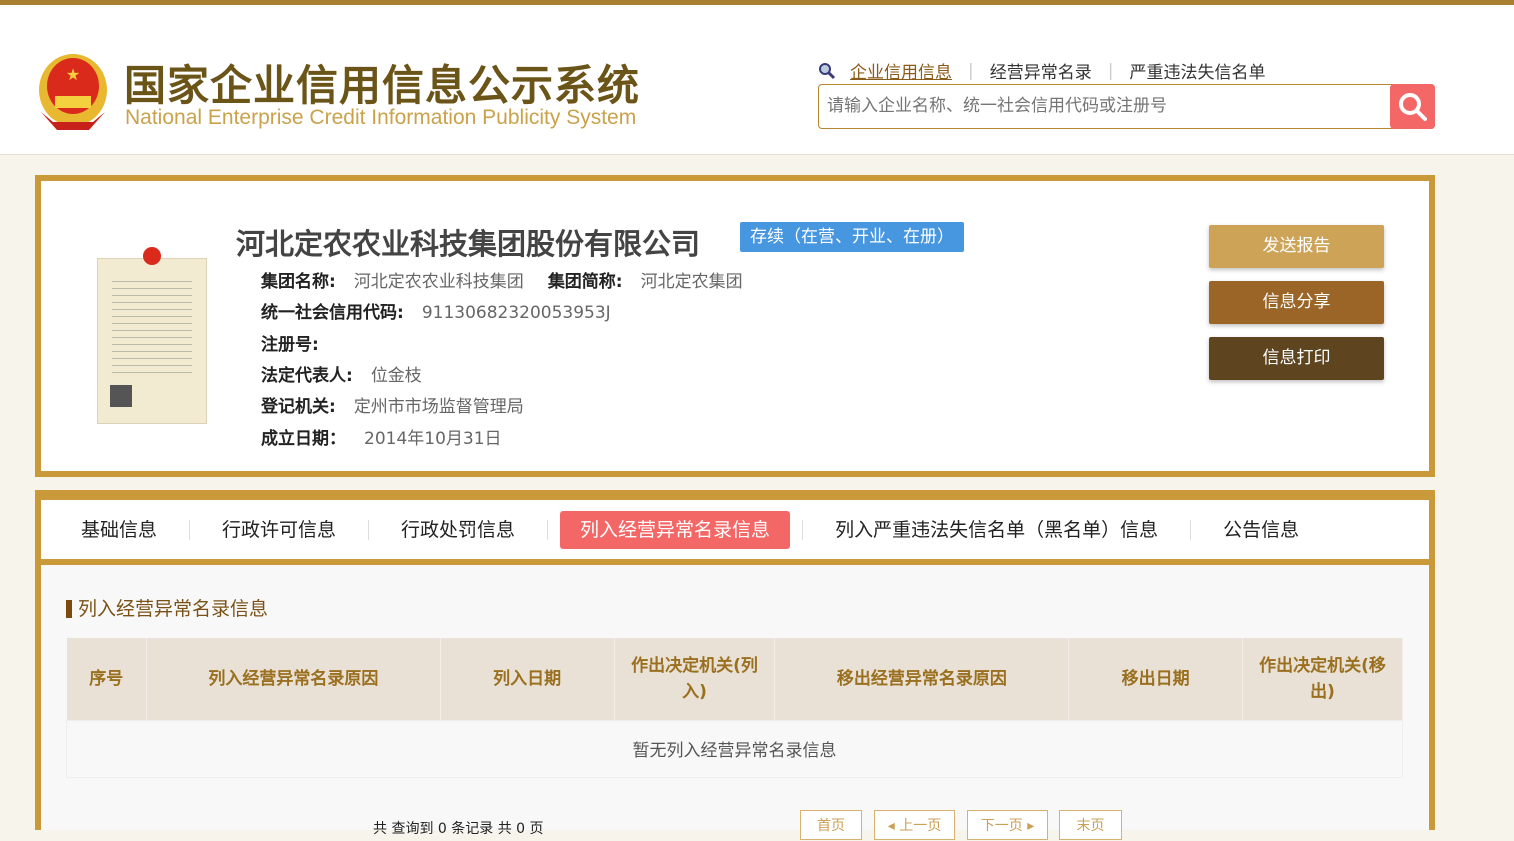 This screenshot has width=1514, height=841. Describe the element at coordinates (298, 407) in the screenshot. I see `label: 登记机关:` at that location.